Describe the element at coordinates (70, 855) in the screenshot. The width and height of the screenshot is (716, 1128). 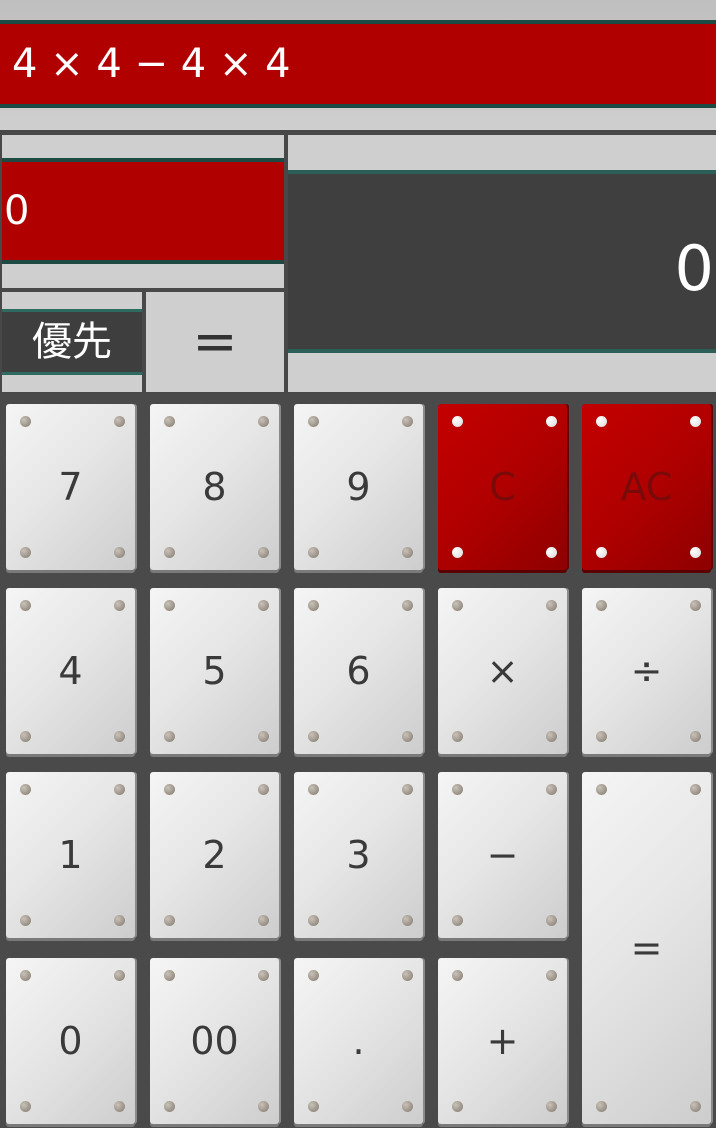
I see `key-1: 1` at that location.